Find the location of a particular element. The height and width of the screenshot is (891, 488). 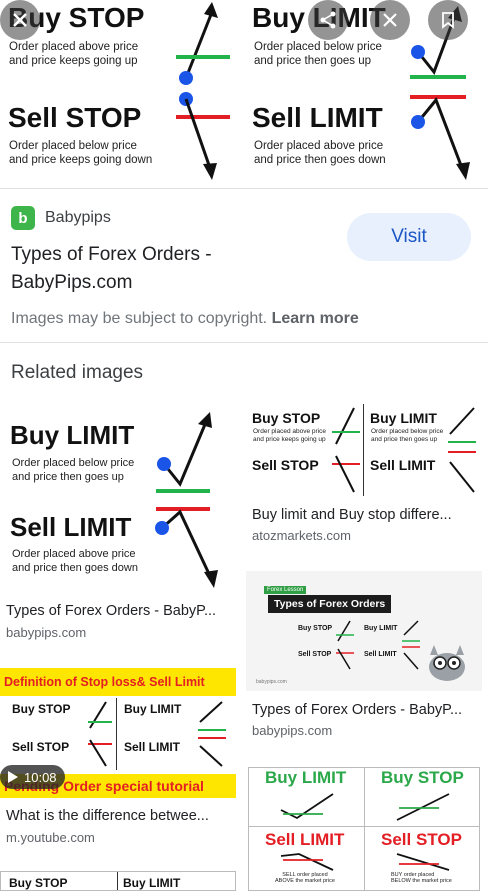

more-button is located at coordinates (390, 20).